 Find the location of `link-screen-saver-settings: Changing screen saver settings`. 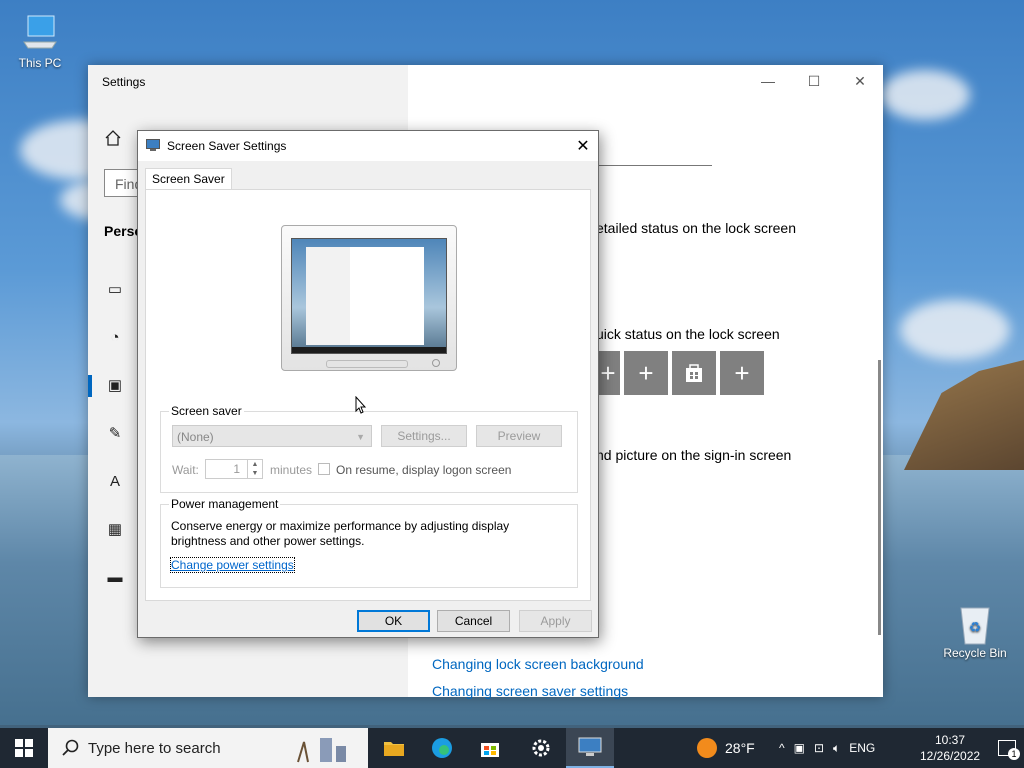

link-screen-saver-settings: Changing screen saver settings is located at coordinates (530, 691).